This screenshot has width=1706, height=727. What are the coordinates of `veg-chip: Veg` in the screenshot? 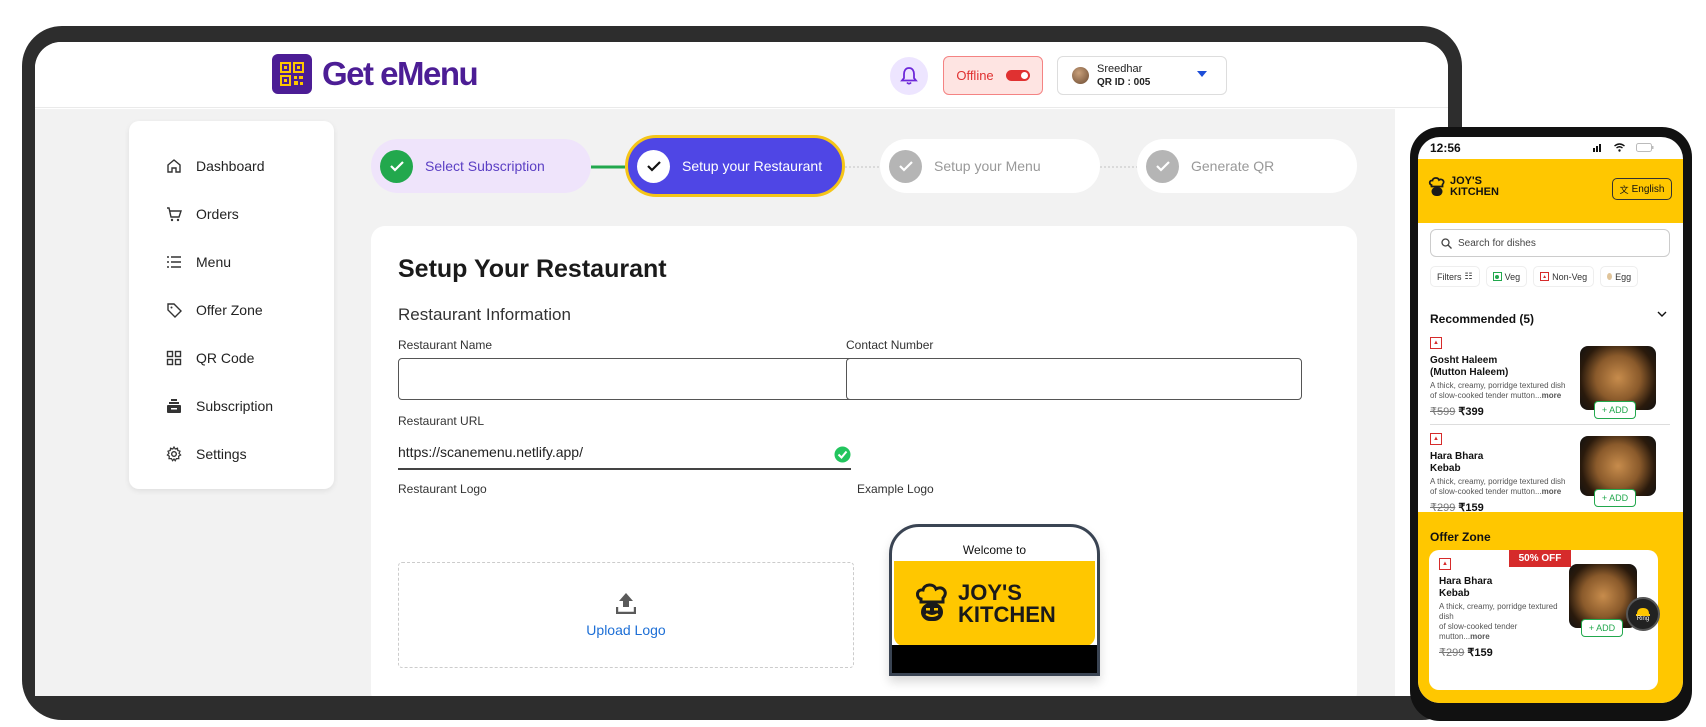 It's located at (1506, 276).